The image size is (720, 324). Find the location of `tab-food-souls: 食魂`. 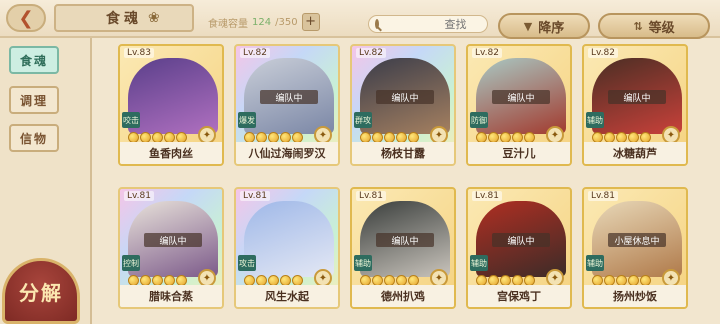

tab-food-souls: 食魂 is located at coordinates (34, 60).